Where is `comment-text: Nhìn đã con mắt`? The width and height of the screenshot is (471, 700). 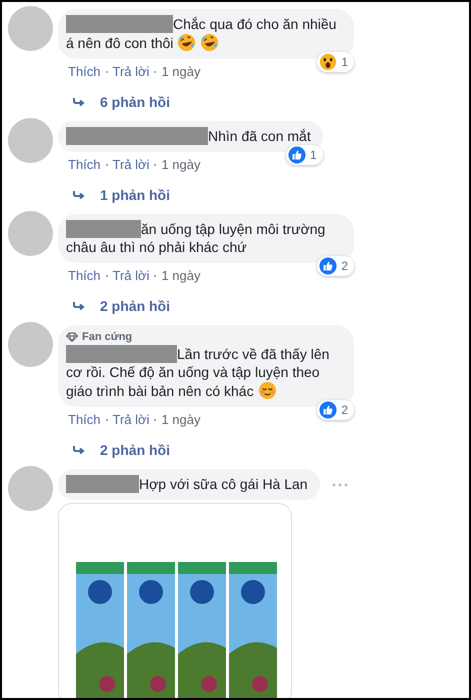 comment-text: Nhìn đã con mắt is located at coordinates (259, 136).